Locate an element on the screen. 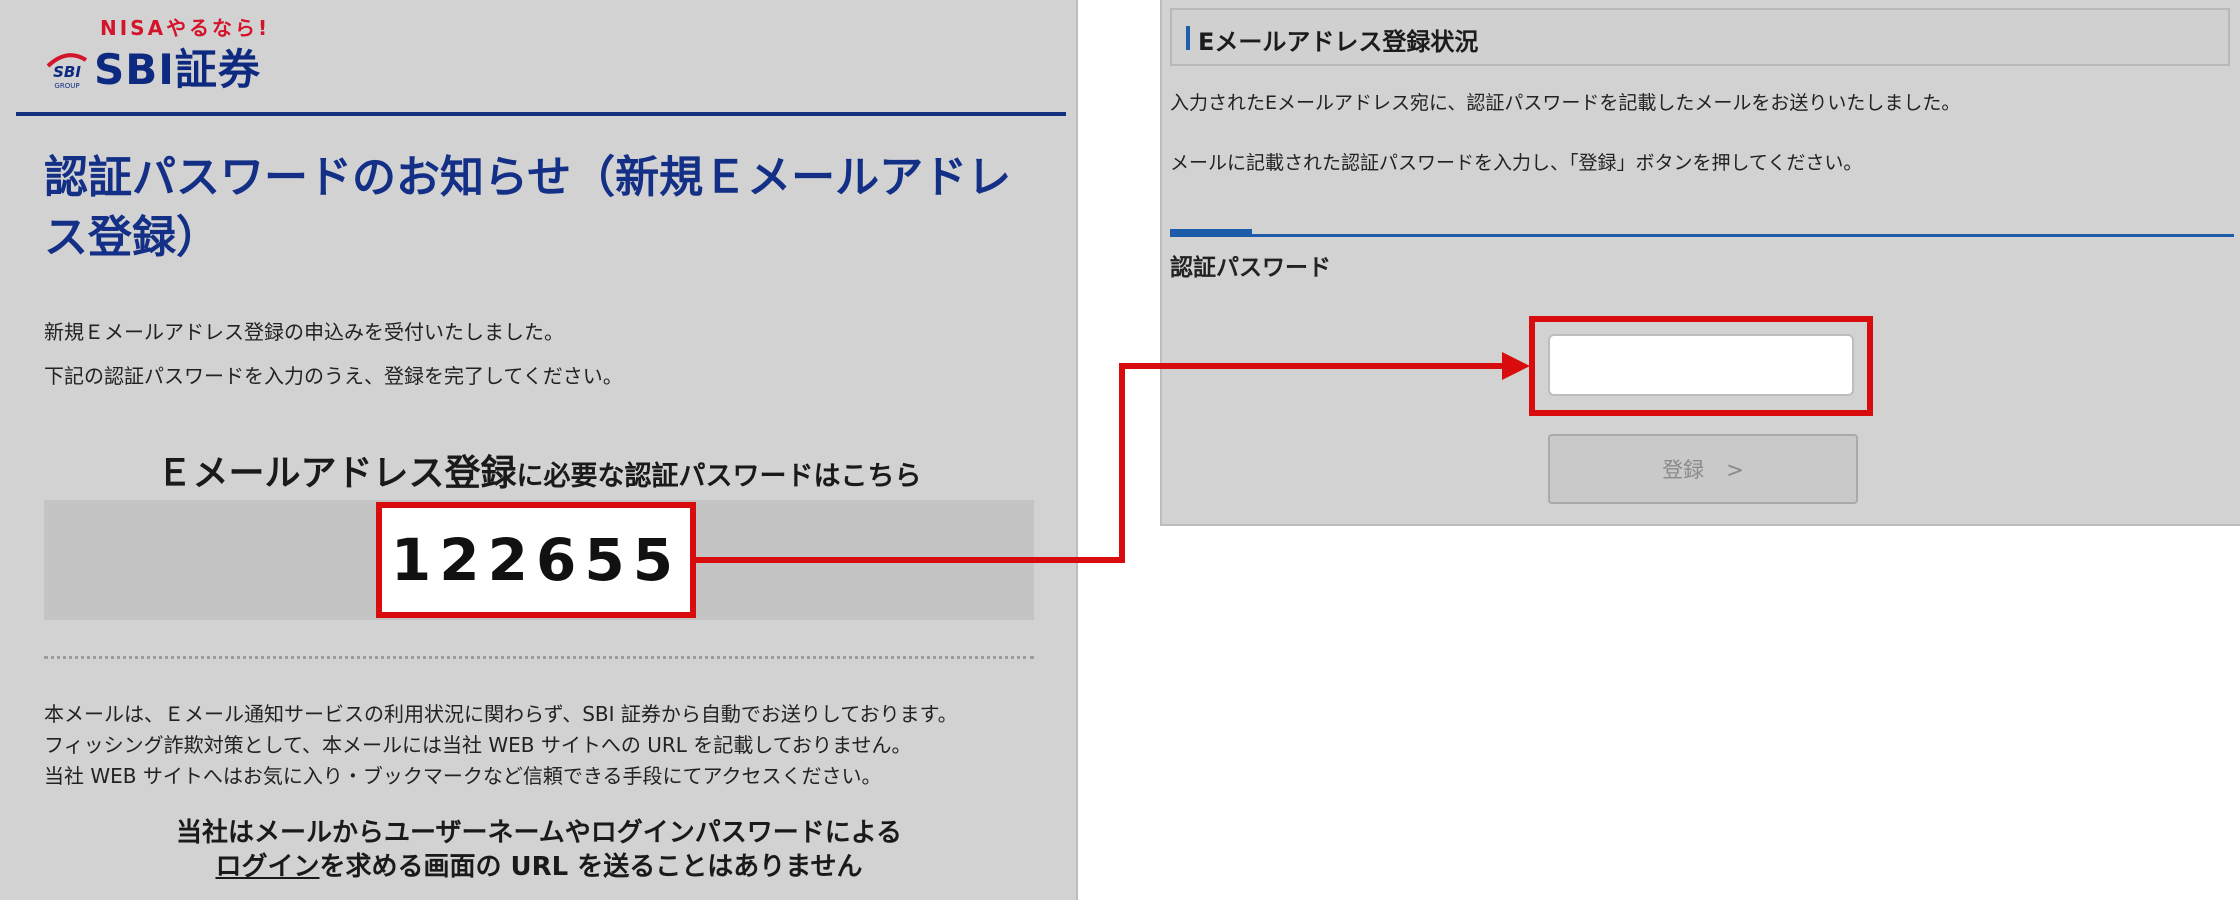 This screenshot has height=900, width=2240. intro-line: 新規Ｅメールアドレス登録の申込みを受付いたしました。 is located at coordinates (304, 332).